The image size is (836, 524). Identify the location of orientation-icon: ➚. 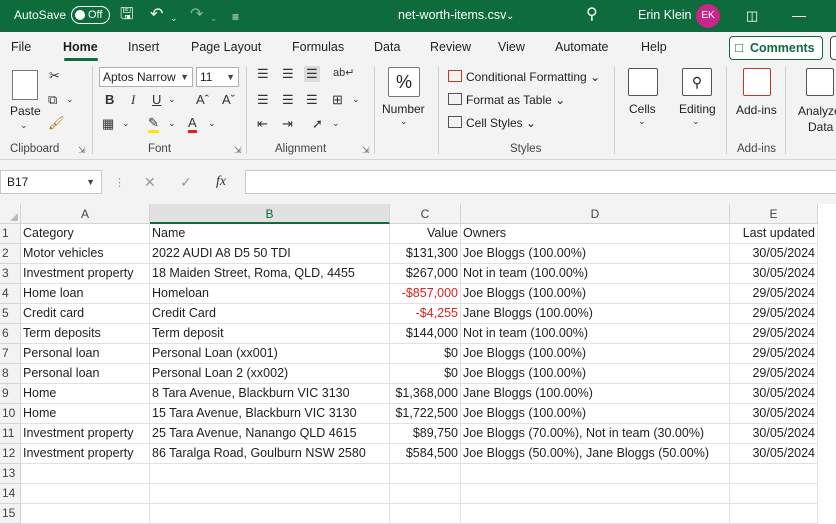
(317, 124).